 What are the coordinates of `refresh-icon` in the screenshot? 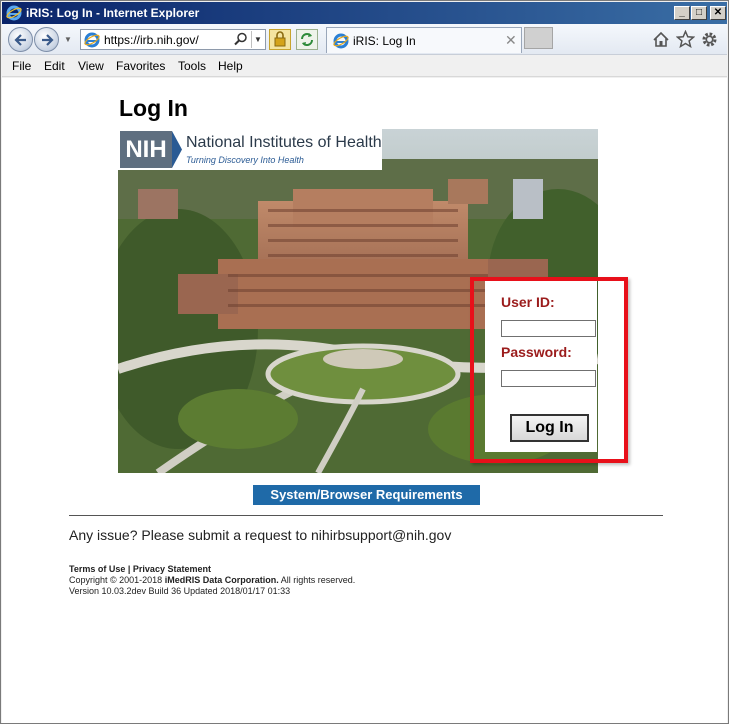 It's located at (307, 39).